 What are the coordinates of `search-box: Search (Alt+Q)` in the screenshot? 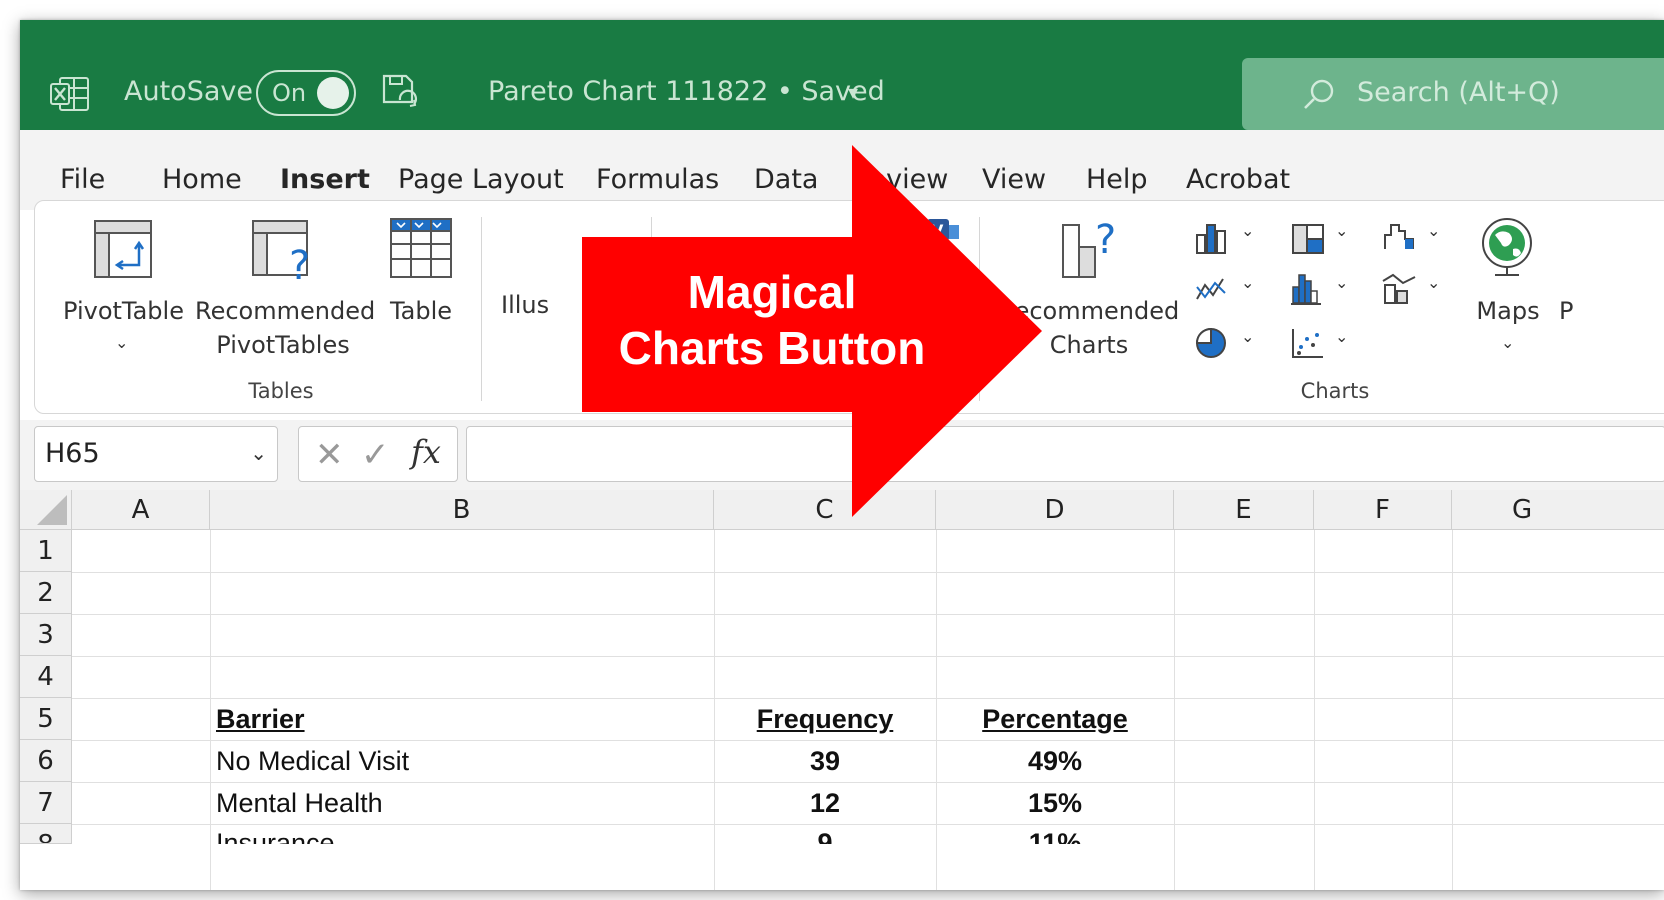 It's located at (1453, 94).